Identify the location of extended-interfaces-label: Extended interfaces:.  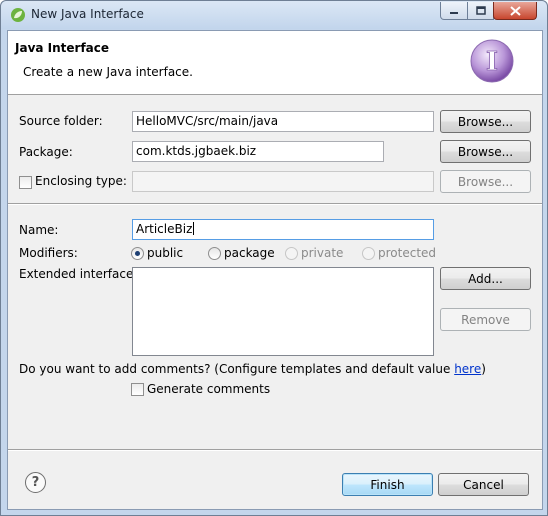
(81, 274).